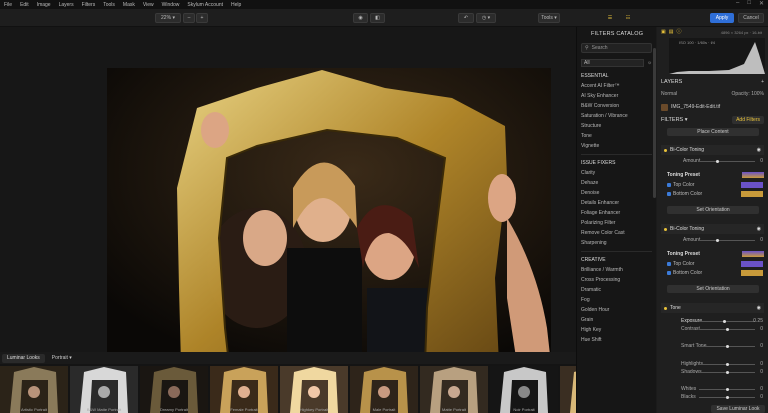 The width and height of the screenshot is (768, 413). What do you see at coordinates (524, 389) in the screenshot?
I see `look-thumbnail: Noir Portrait` at bounding box center [524, 389].